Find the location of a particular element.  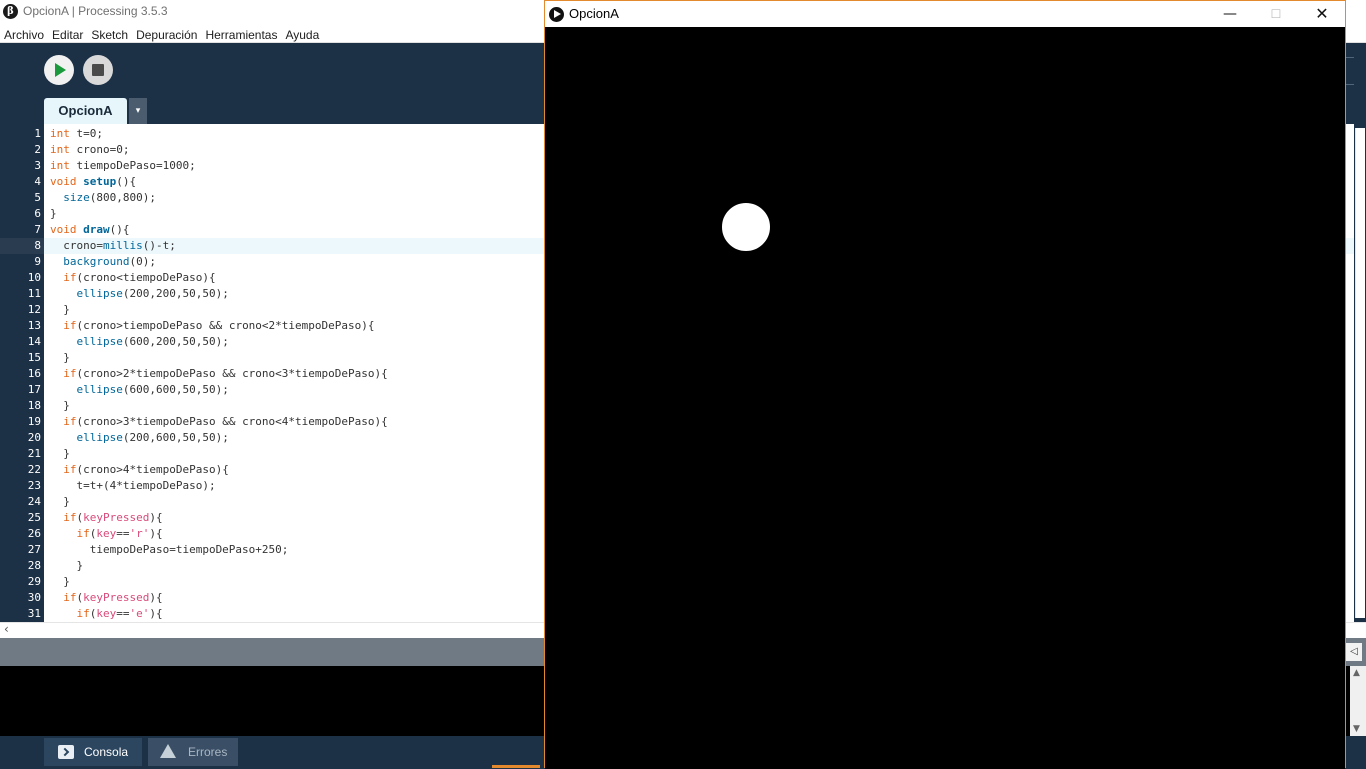

line-number: 24 is located at coordinates (34, 501).